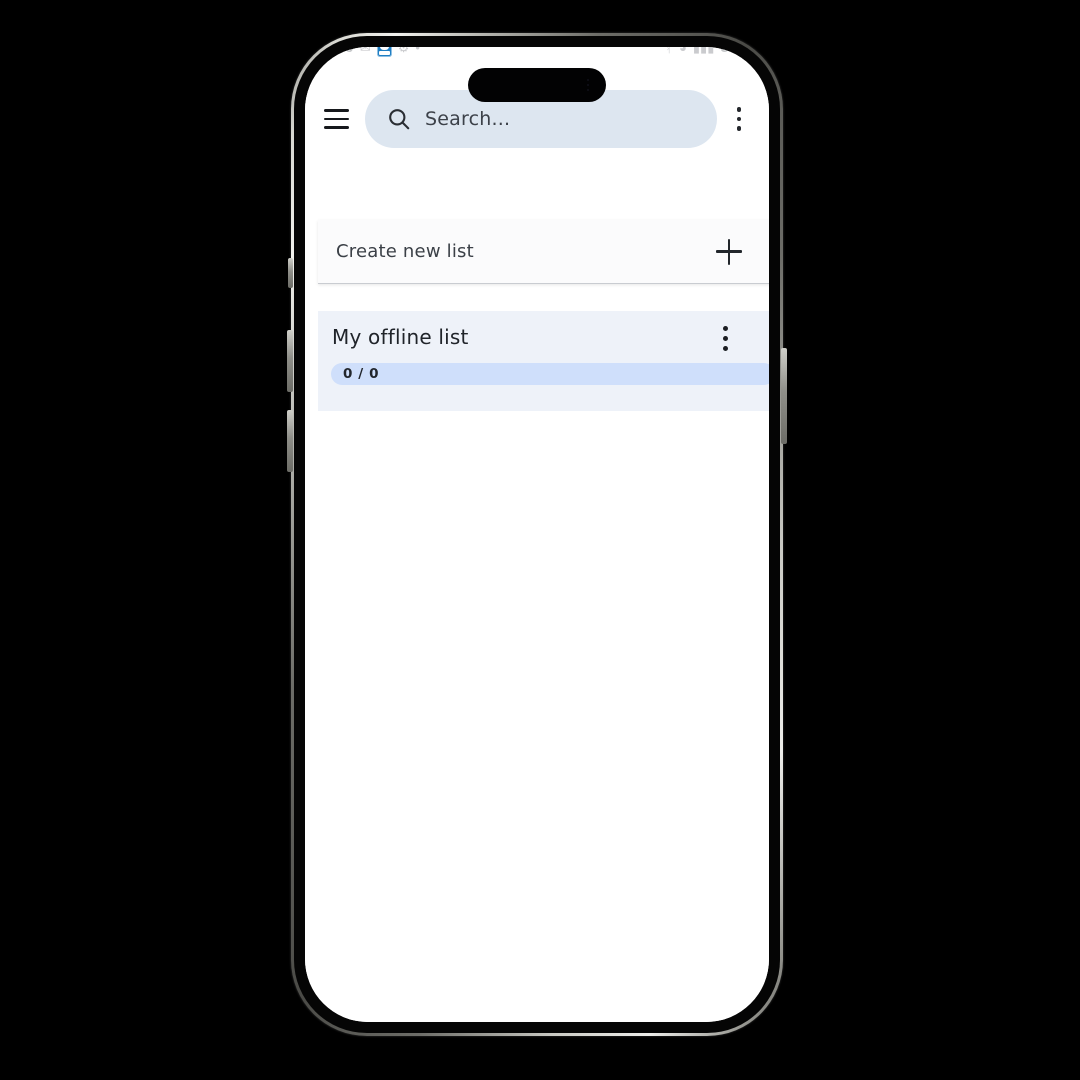  Describe the element at coordinates (543, 339) in the screenshot. I see `list-item-header: My offline list` at that location.